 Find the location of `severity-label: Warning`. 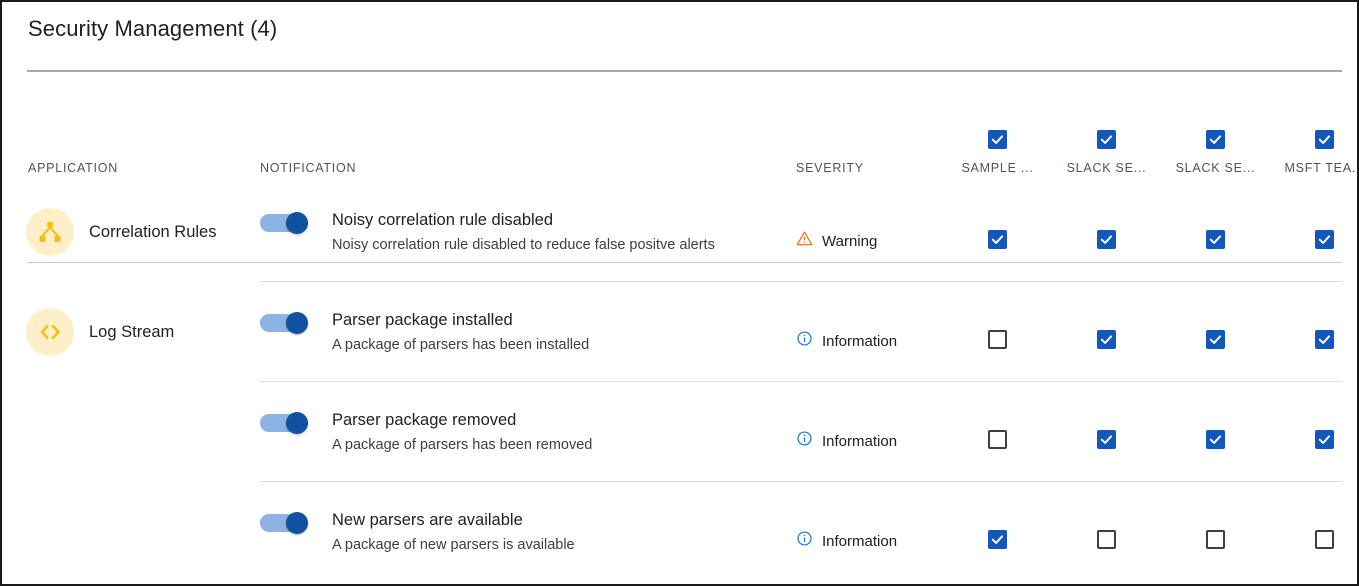

severity-label: Warning is located at coordinates (850, 241).